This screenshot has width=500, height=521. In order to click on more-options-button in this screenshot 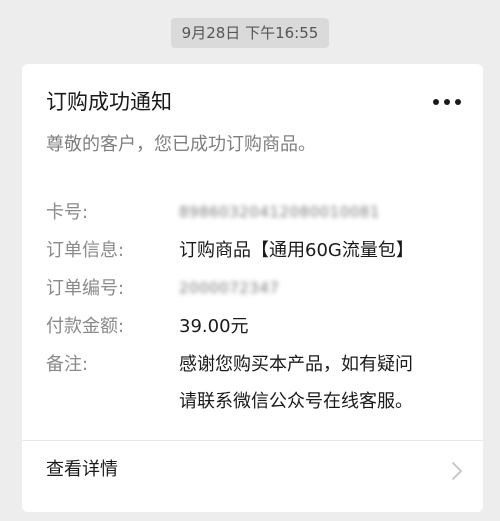, I will do `click(447, 102)`.